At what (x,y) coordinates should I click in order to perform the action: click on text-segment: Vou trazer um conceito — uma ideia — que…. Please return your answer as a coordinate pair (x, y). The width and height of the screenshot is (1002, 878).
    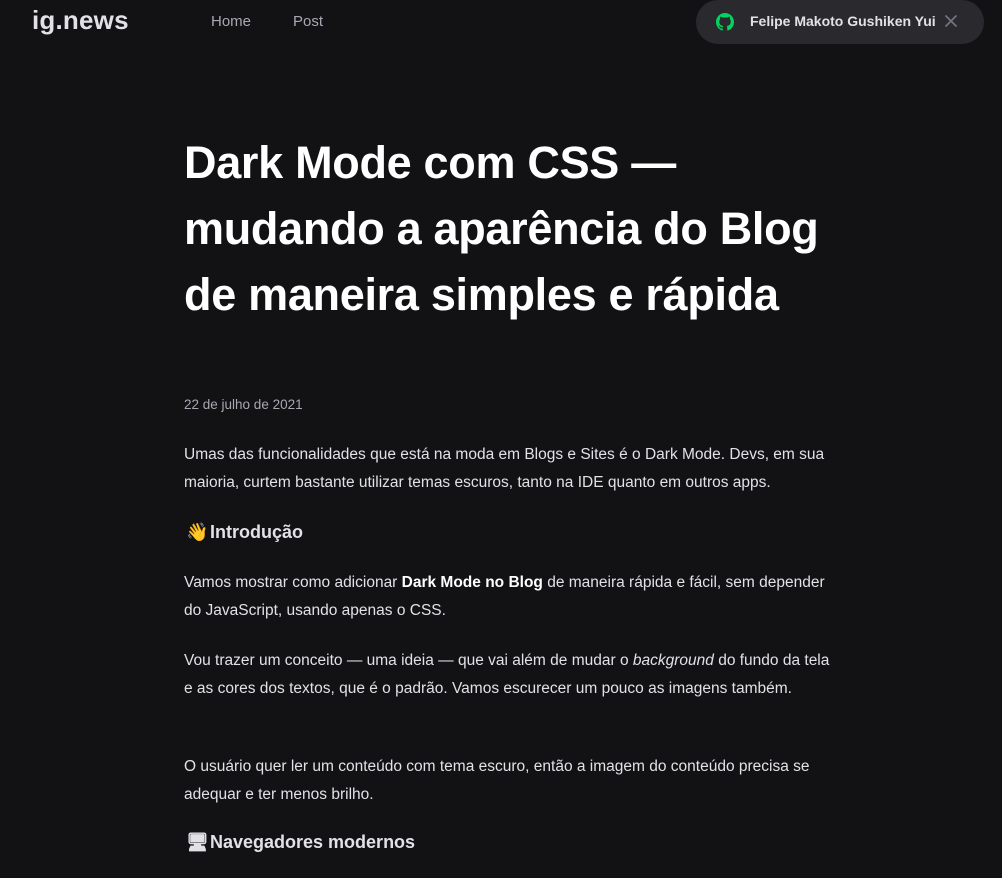
    Looking at the image, I should click on (408, 660).